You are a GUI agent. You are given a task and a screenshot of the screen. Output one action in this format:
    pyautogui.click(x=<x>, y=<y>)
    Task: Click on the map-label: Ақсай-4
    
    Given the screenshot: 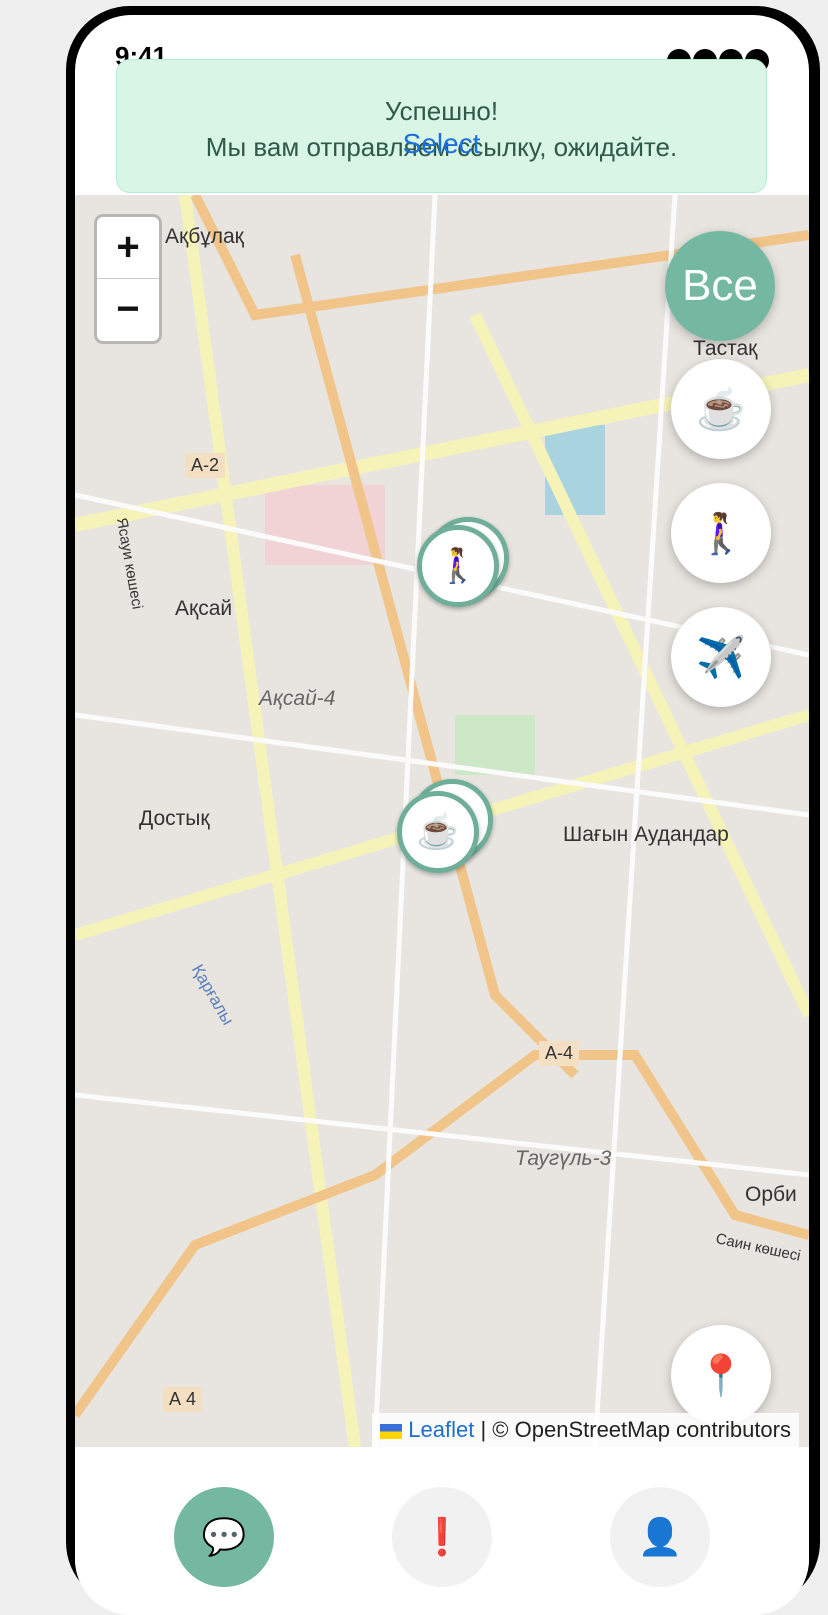 What is the action you would take?
    pyautogui.click(x=297, y=698)
    